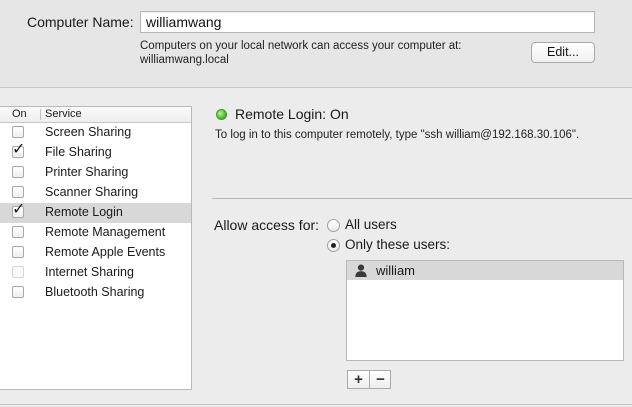  Describe the element at coordinates (395, 270) in the screenshot. I see `user-name: william` at that location.